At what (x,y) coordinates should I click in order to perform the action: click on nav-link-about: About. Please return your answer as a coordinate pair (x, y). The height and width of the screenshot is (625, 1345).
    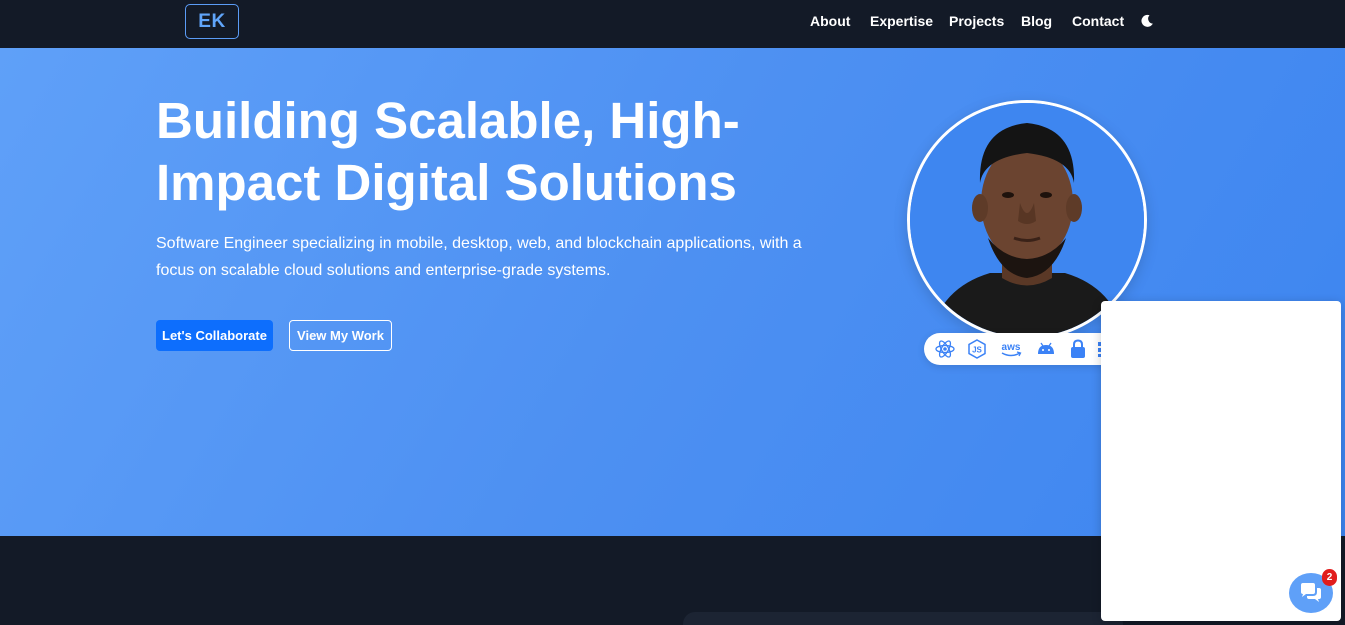
    Looking at the image, I should click on (830, 21).